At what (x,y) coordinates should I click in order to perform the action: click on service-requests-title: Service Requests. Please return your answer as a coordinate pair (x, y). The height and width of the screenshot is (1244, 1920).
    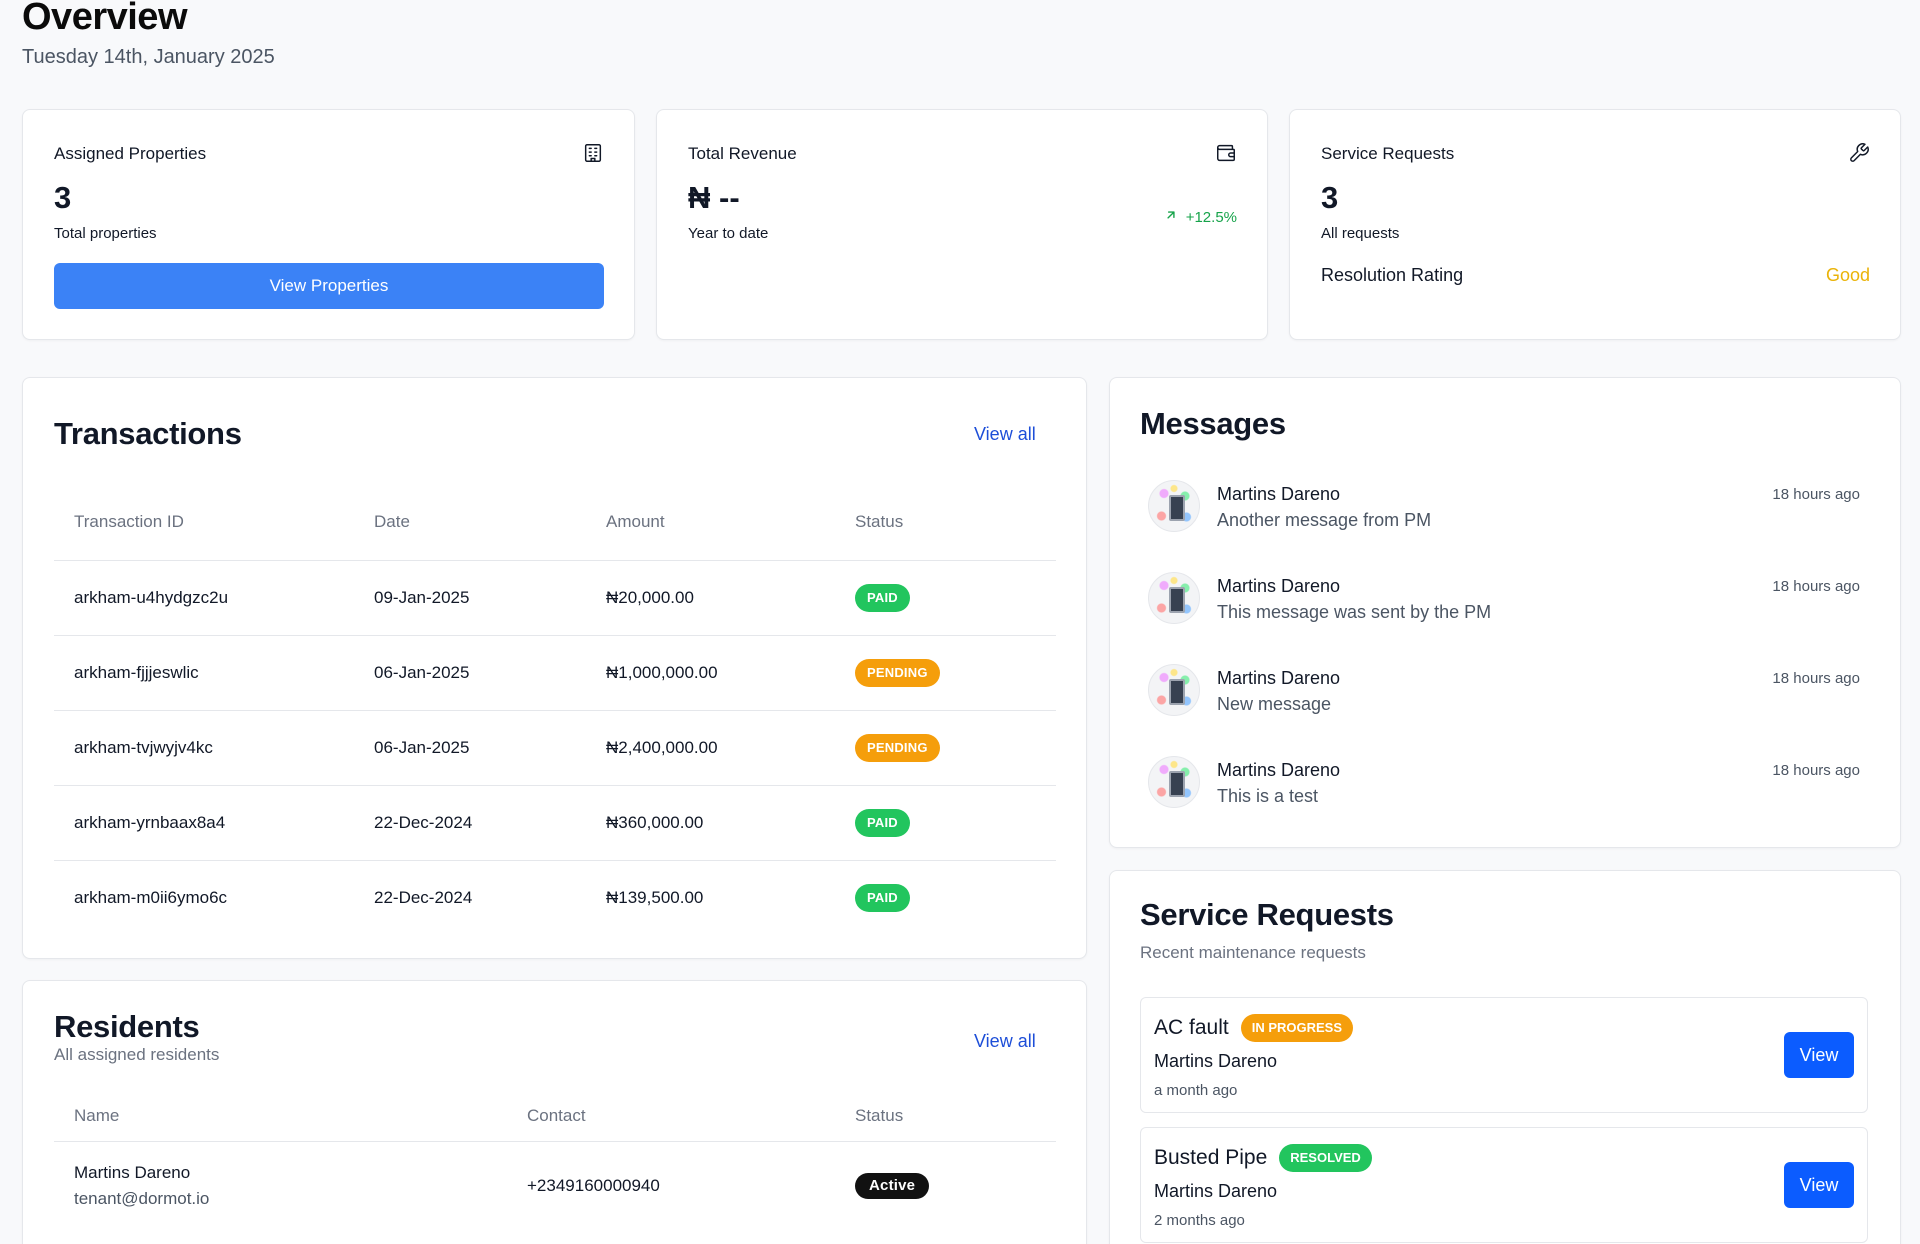
    Looking at the image, I should click on (1267, 914).